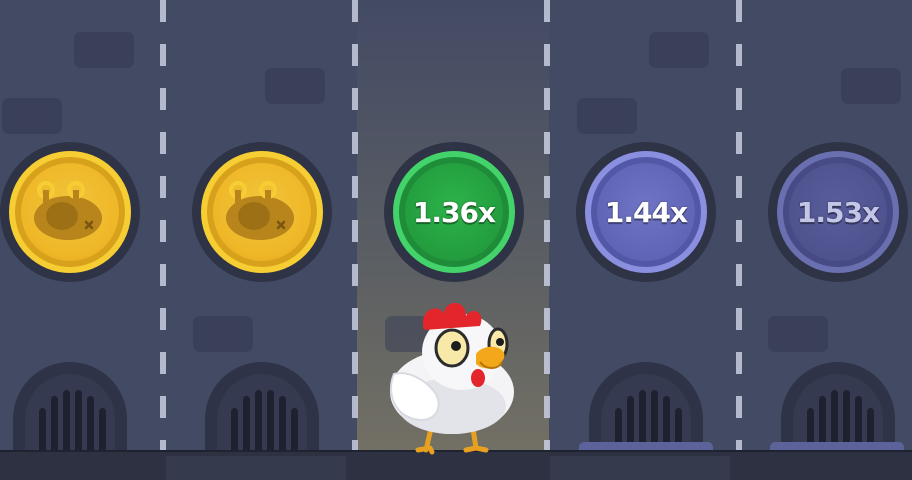 This screenshot has width=912, height=480. What do you see at coordinates (456, 466) in the screenshot?
I see `floor` at bounding box center [456, 466].